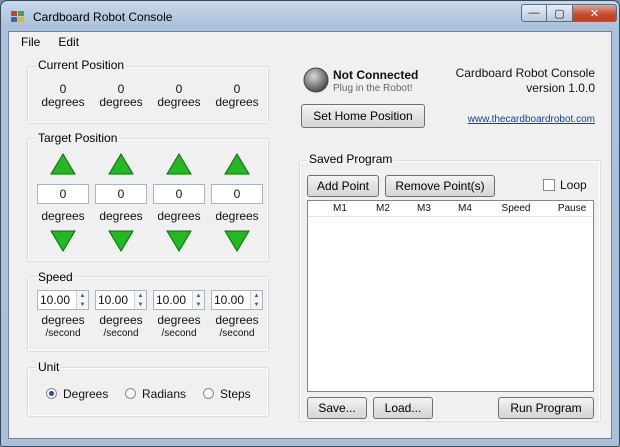 Image resolution: width=620 pixels, height=447 pixels. What do you see at coordinates (68, 42) in the screenshot?
I see `menu-edit: Edit` at bounding box center [68, 42].